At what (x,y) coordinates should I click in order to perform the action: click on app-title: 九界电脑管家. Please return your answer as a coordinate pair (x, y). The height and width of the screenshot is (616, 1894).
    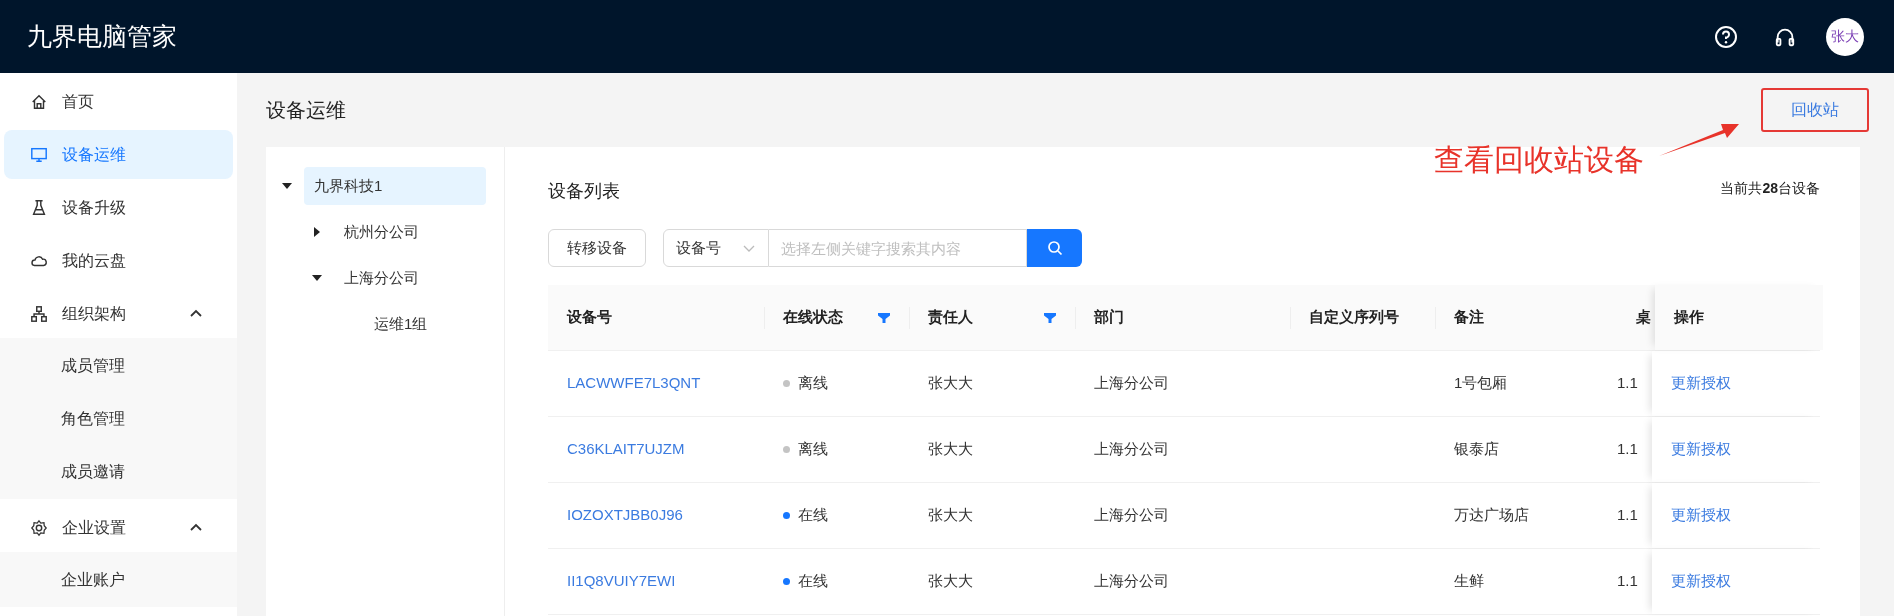
    Looking at the image, I should click on (102, 36).